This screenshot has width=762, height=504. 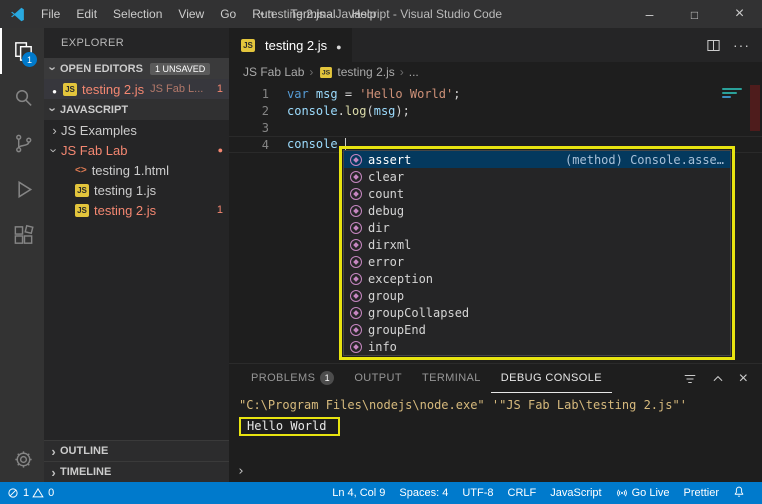 I want to click on split-editor-icon, so click(x=713, y=45).